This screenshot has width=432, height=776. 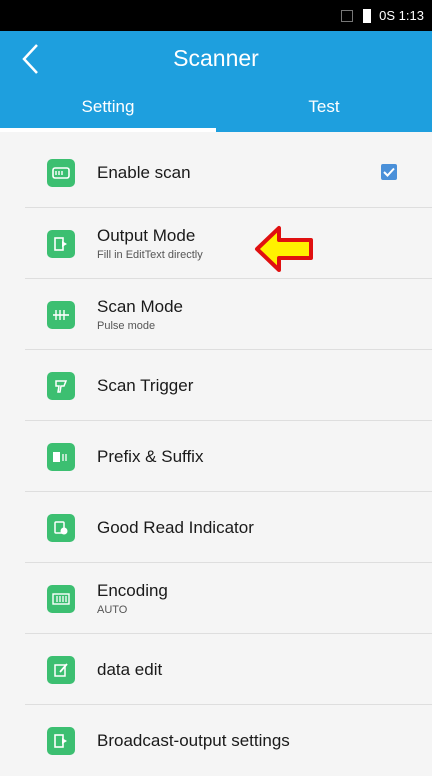 What do you see at coordinates (367, 15) in the screenshot?
I see `battery-icon` at bounding box center [367, 15].